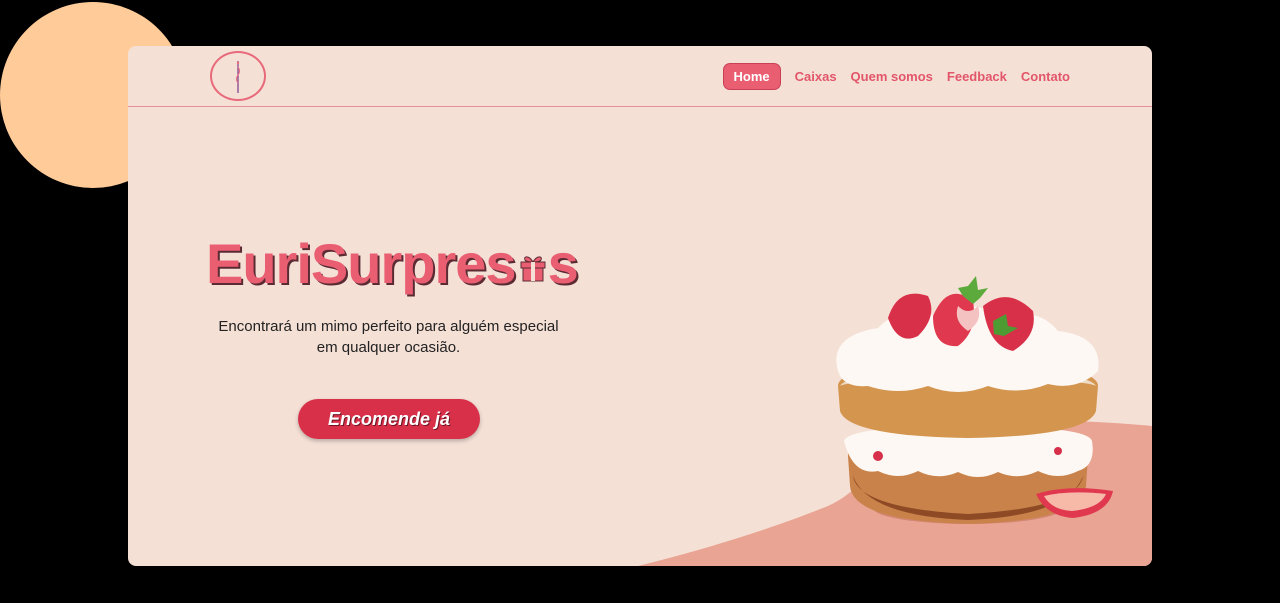 The image size is (1280, 603). Describe the element at coordinates (816, 76) in the screenshot. I see `nav-caixas: Caixas` at that location.